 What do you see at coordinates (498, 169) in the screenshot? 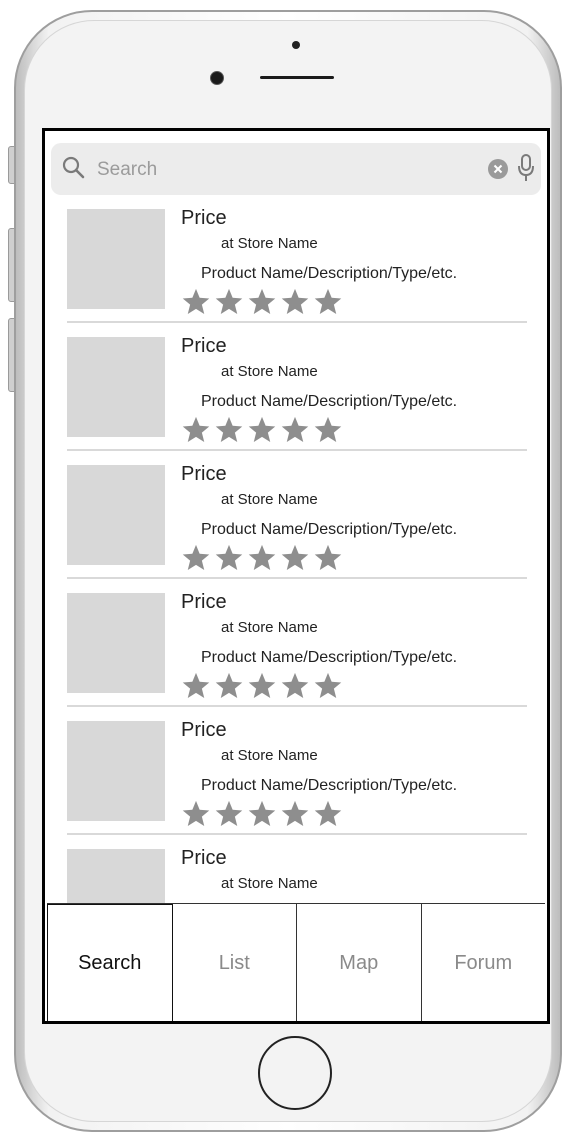
I see `clear-icon` at bounding box center [498, 169].